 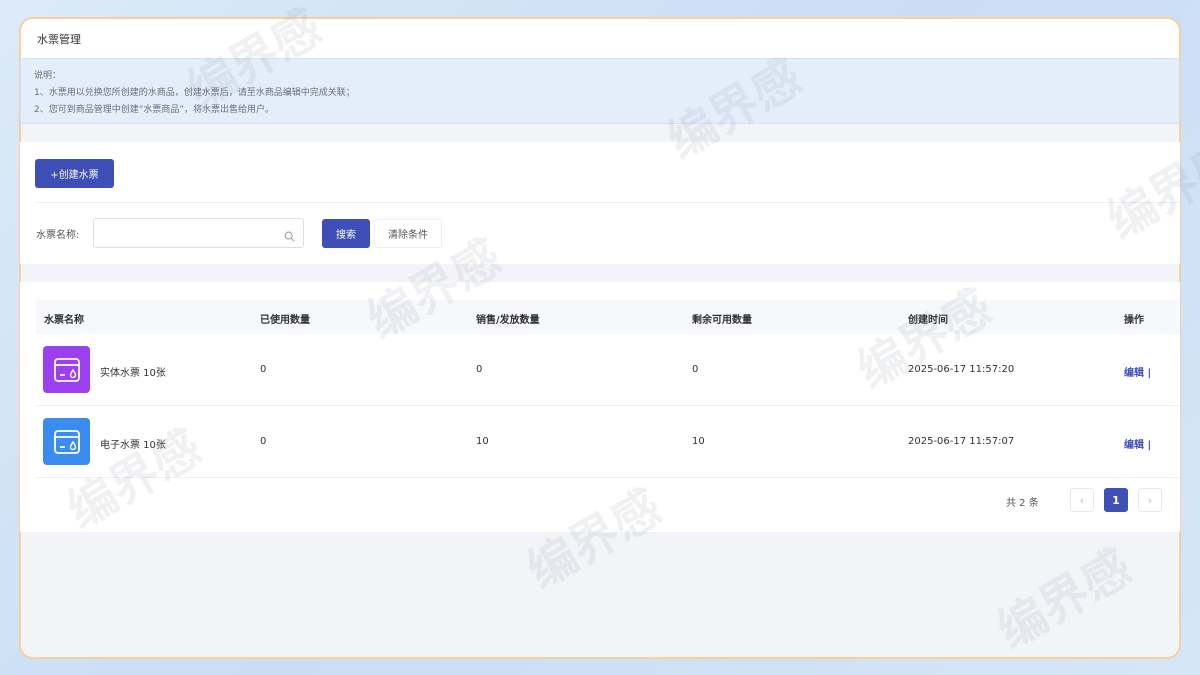 What do you see at coordinates (508, 320) in the screenshot?
I see `column-header: 销售/发放数量` at bounding box center [508, 320].